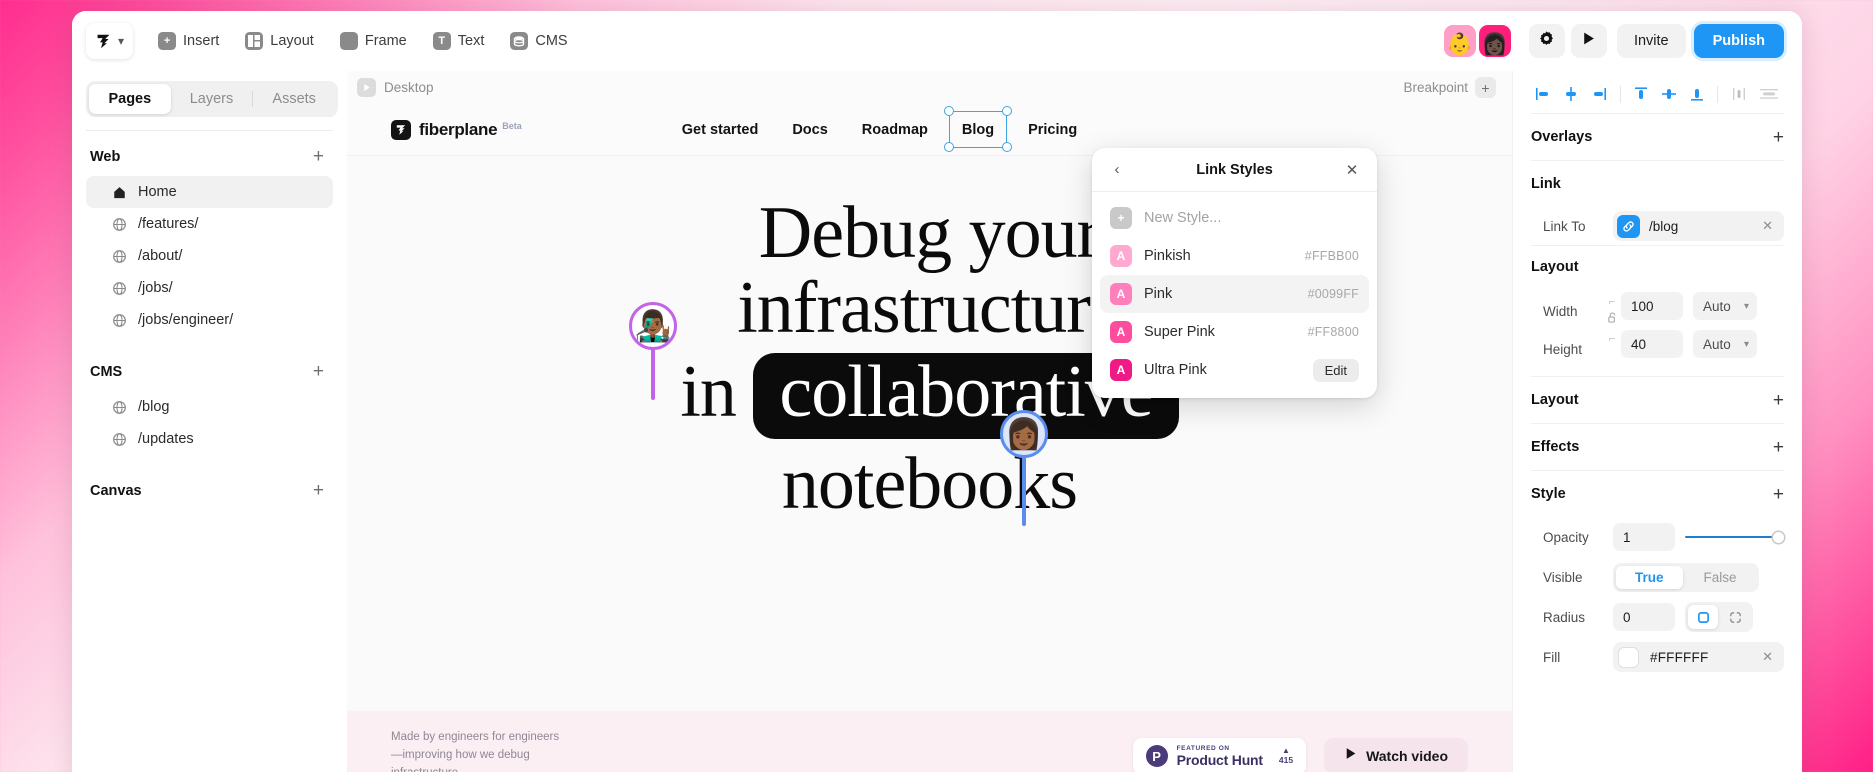 This screenshot has width=1873, height=772. What do you see at coordinates (1644, 537) in the screenshot?
I see `opacity-input: 1` at bounding box center [1644, 537].